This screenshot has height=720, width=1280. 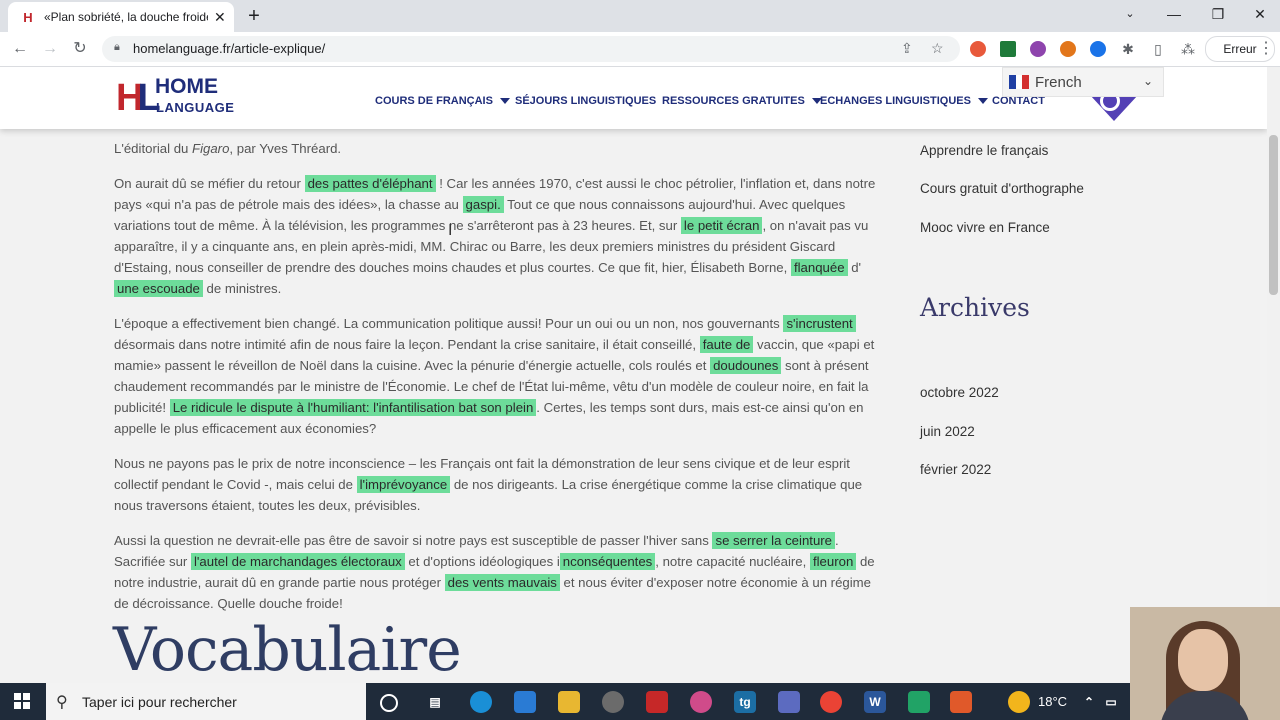 What do you see at coordinates (1188, 49) in the screenshot?
I see `extension-grid-icon: ⁂` at bounding box center [1188, 49].